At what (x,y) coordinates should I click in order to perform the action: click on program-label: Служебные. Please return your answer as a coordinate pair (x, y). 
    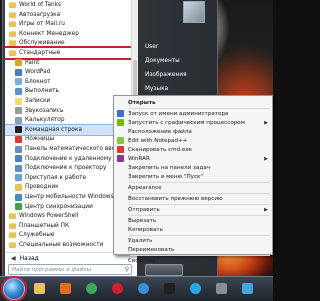
    Looking at the image, I should click on (37, 235).